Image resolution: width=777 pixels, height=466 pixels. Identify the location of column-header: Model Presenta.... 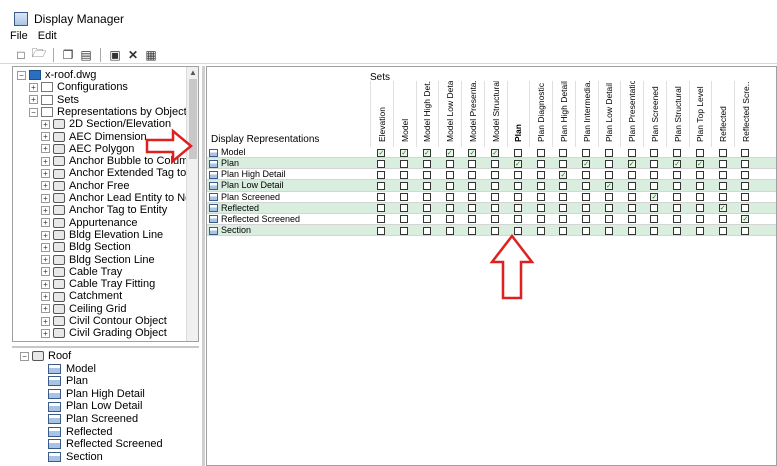
(472, 114).